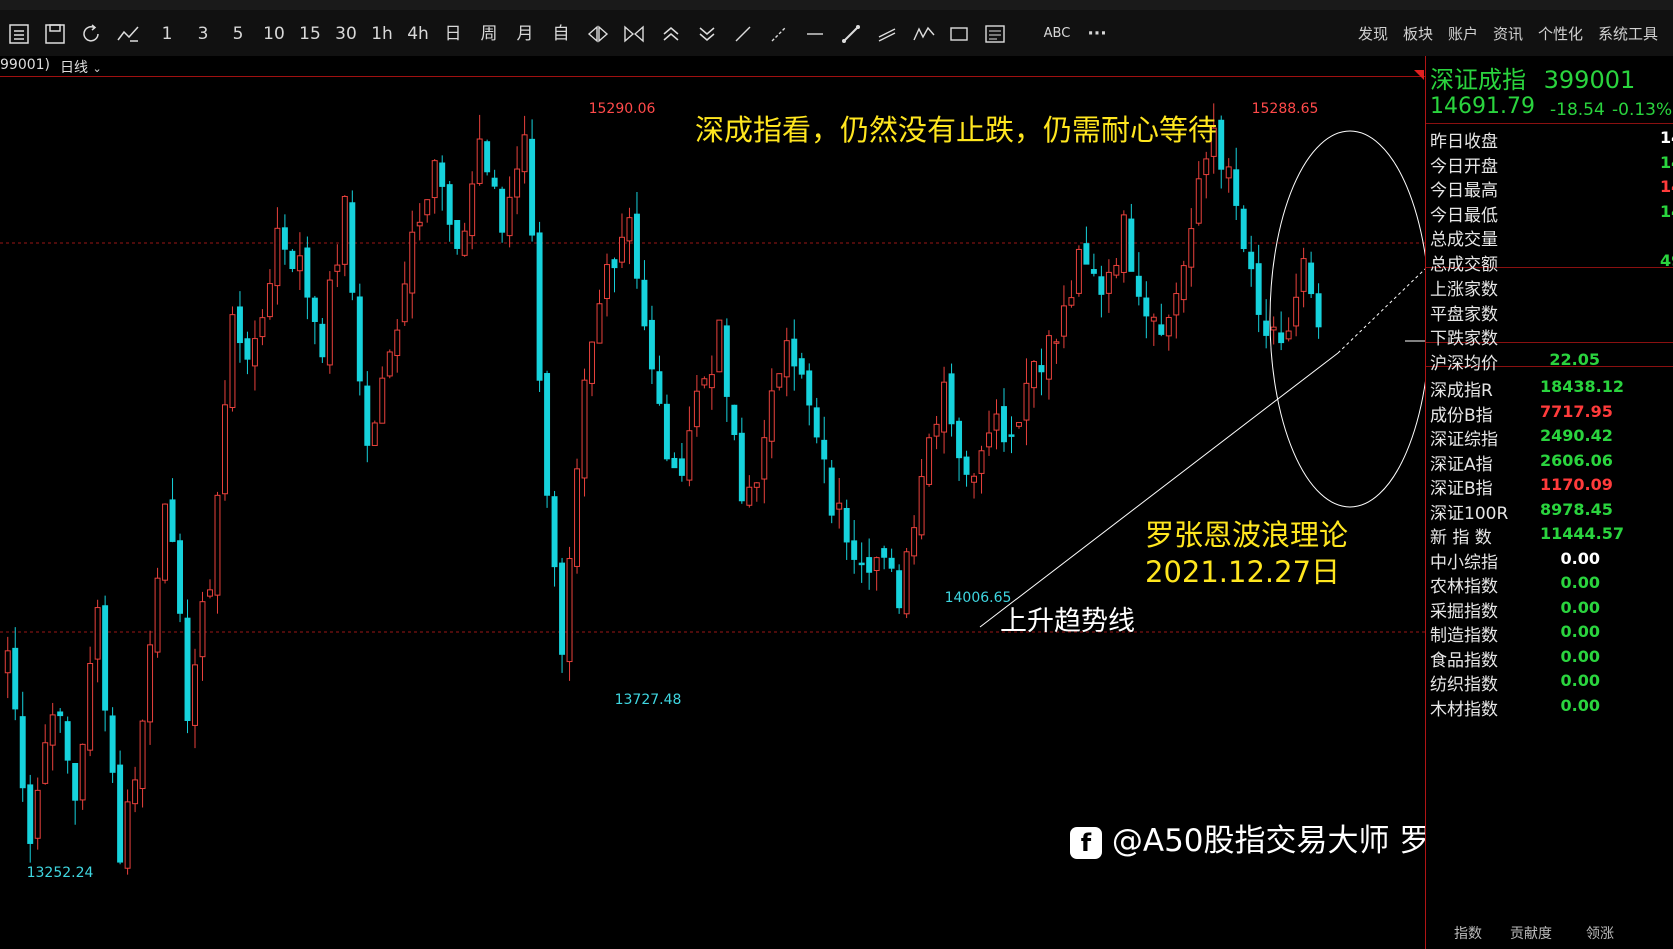 The height and width of the screenshot is (949, 1673). What do you see at coordinates (346, 34) in the screenshot?
I see `period-30: 30` at bounding box center [346, 34].